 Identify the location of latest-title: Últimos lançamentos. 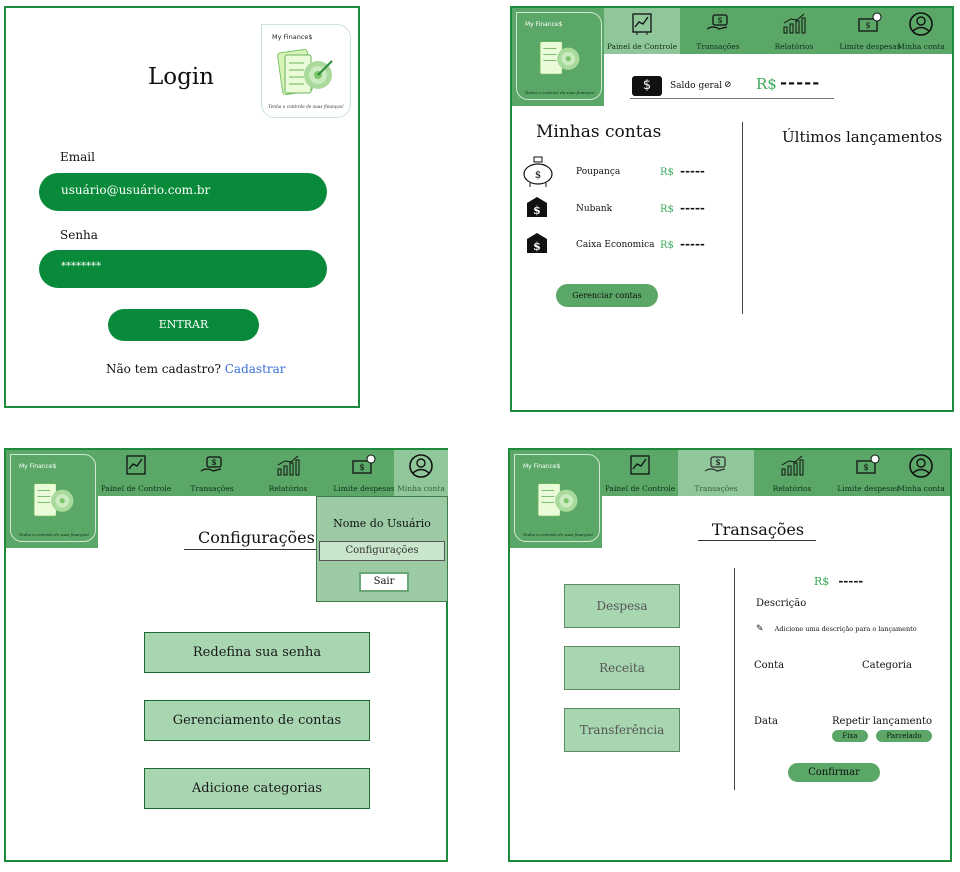
(862, 137).